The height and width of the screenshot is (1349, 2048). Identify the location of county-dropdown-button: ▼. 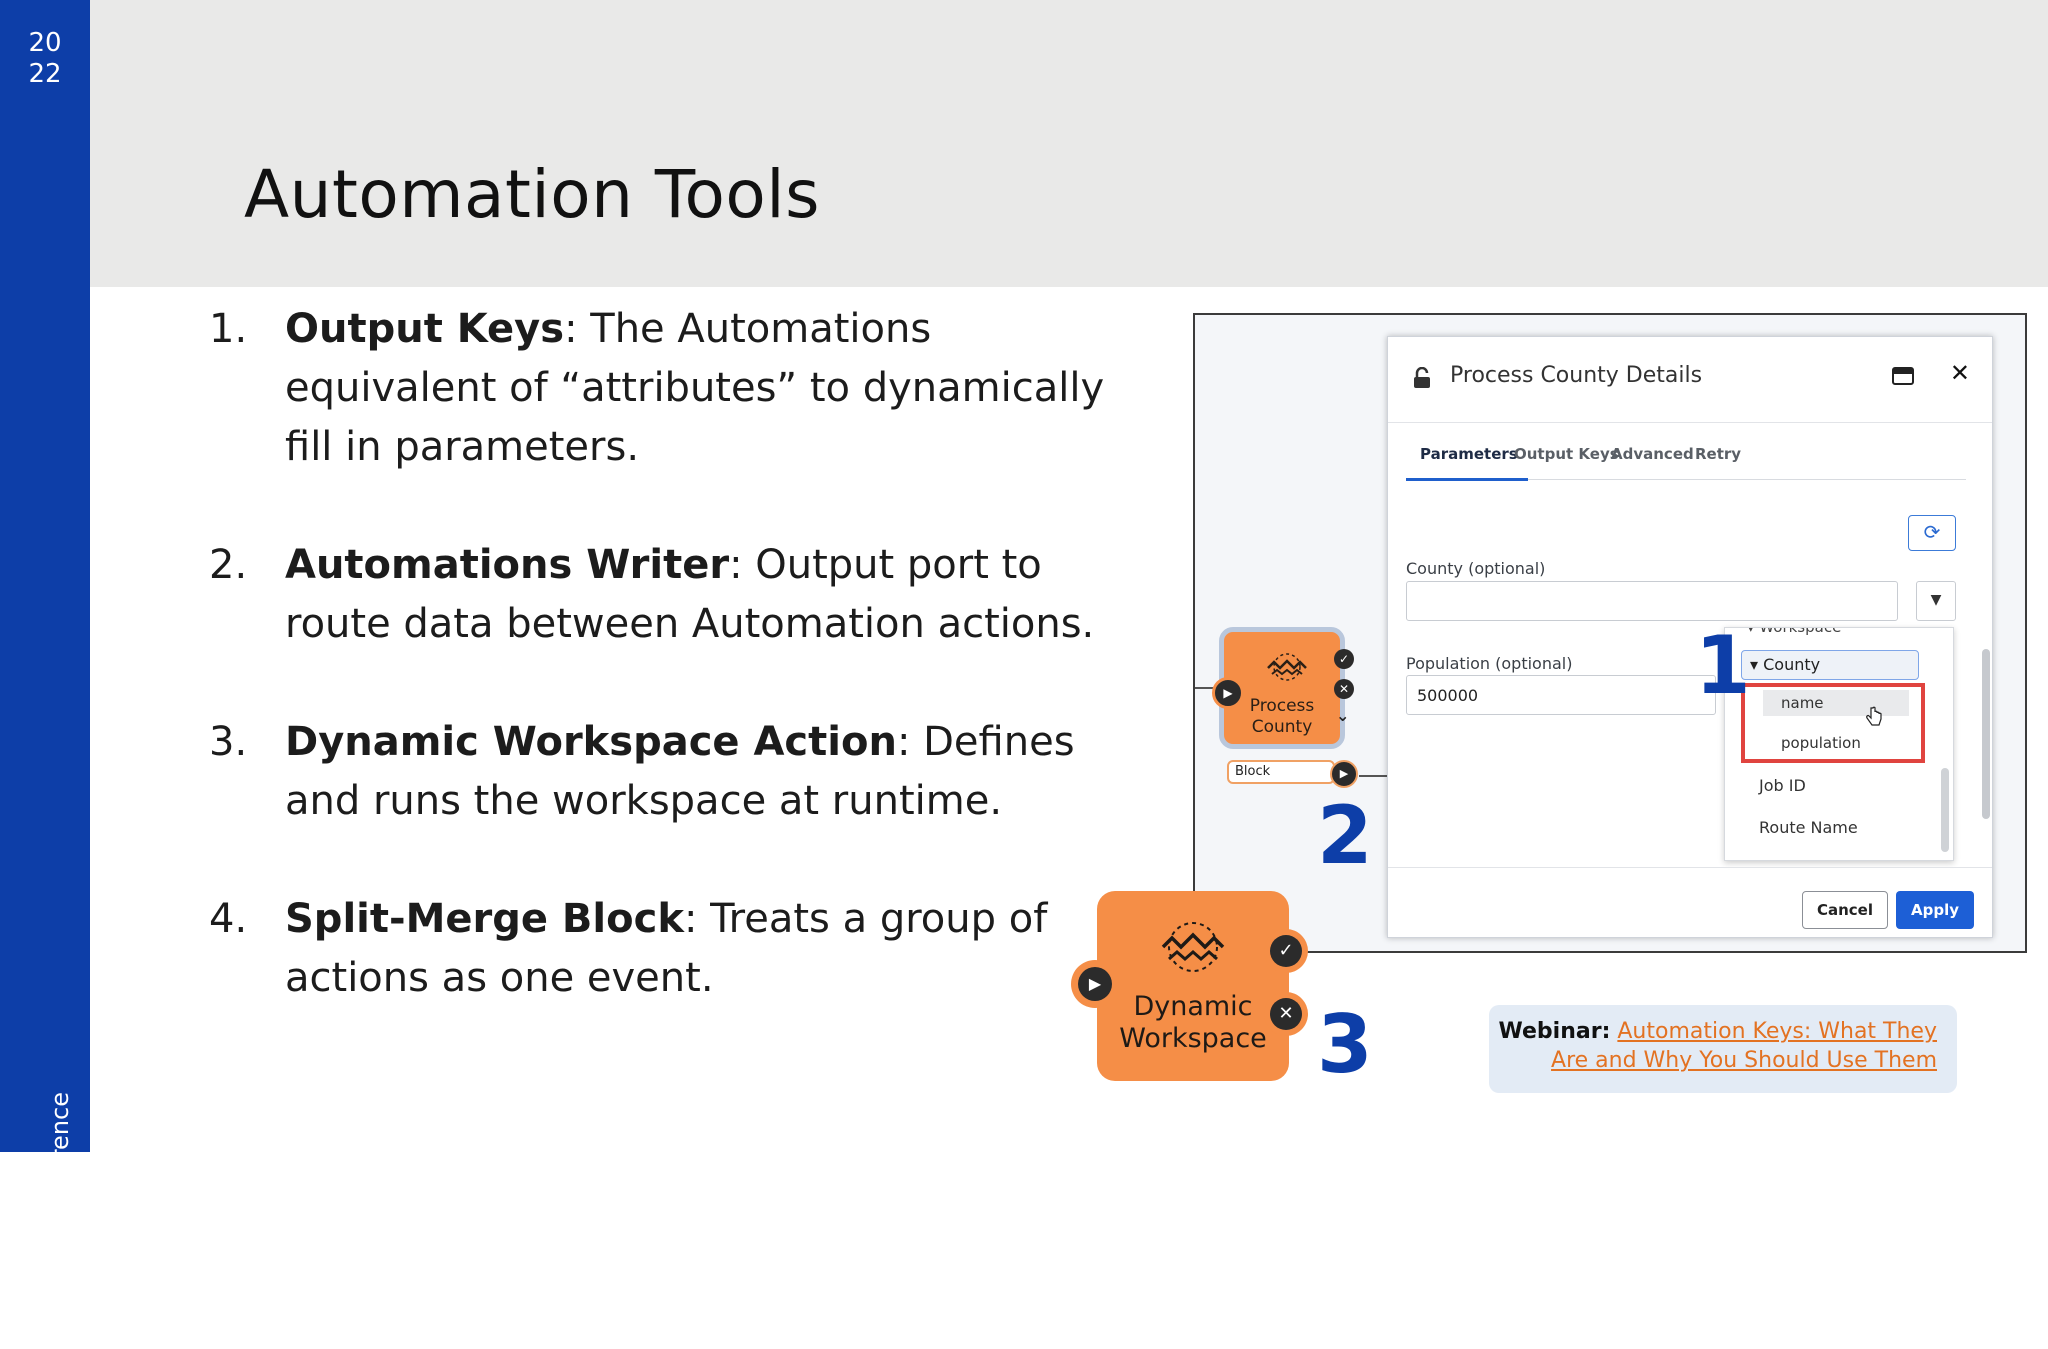
(1936, 601).